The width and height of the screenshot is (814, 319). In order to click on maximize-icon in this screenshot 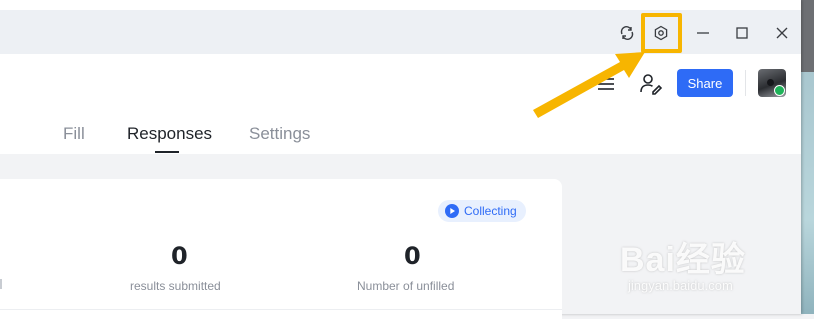, I will do `click(742, 33)`.